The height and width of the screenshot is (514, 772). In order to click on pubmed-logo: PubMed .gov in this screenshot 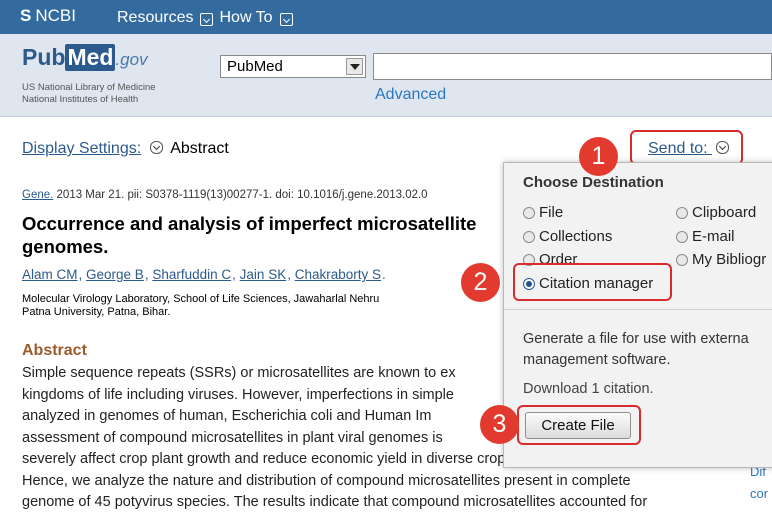, I will do `click(85, 57)`.